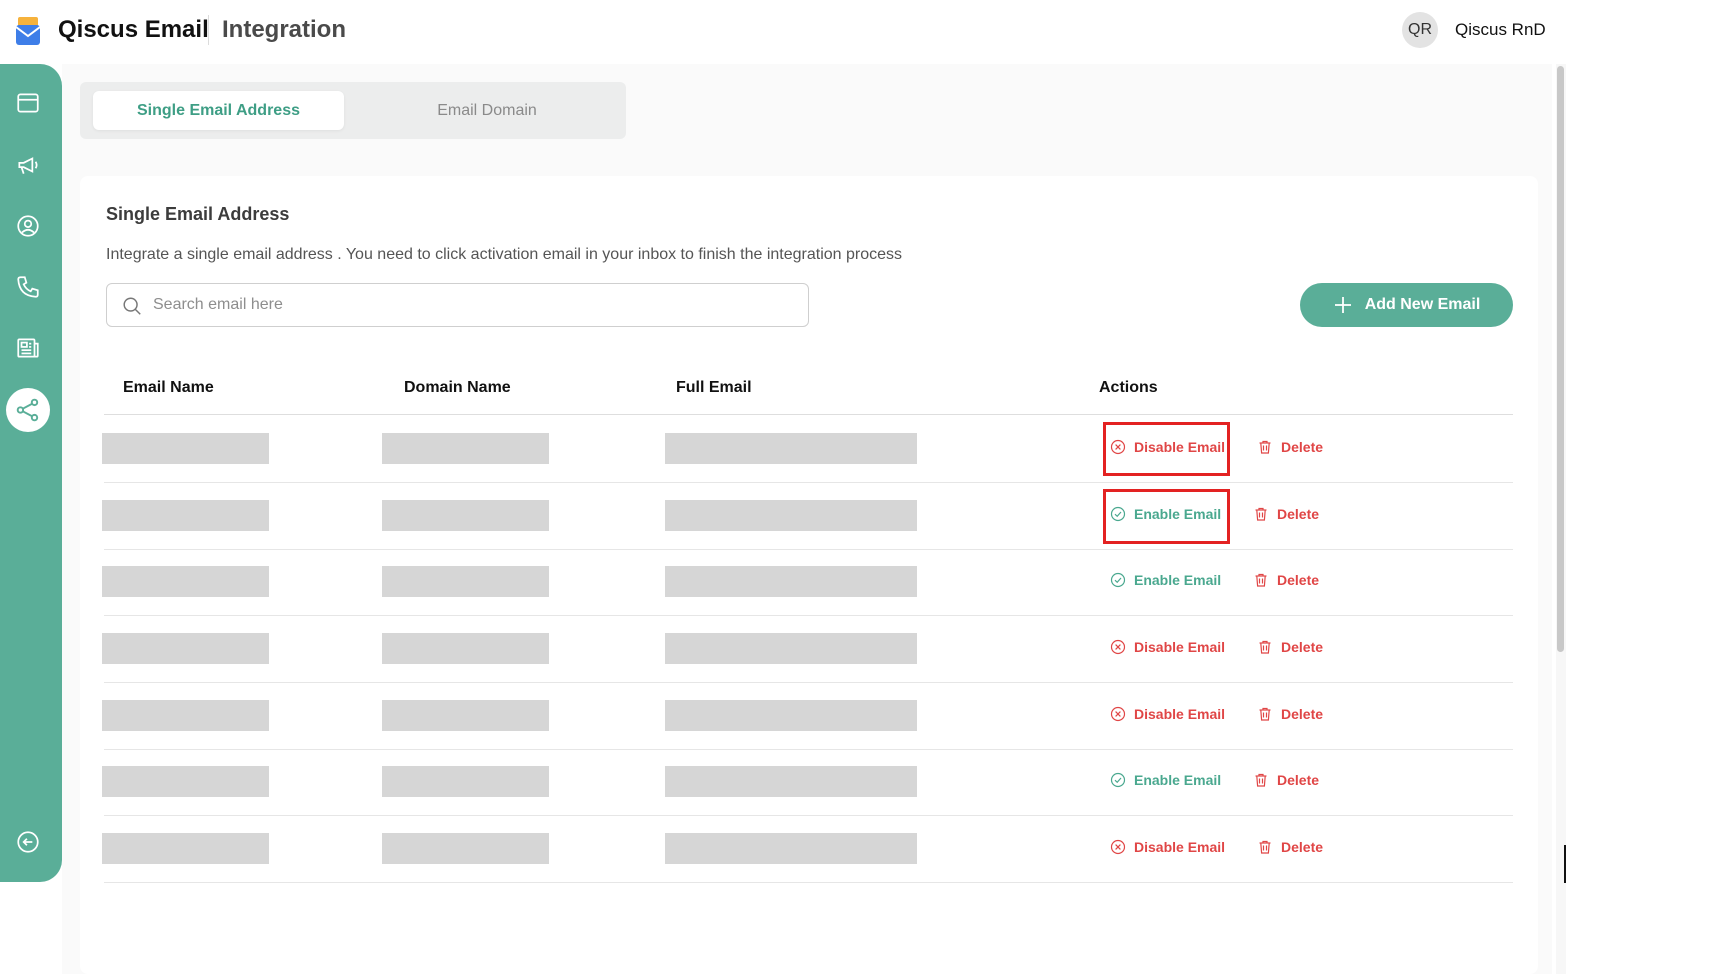  I want to click on sidebar-item-integration, so click(28, 410).